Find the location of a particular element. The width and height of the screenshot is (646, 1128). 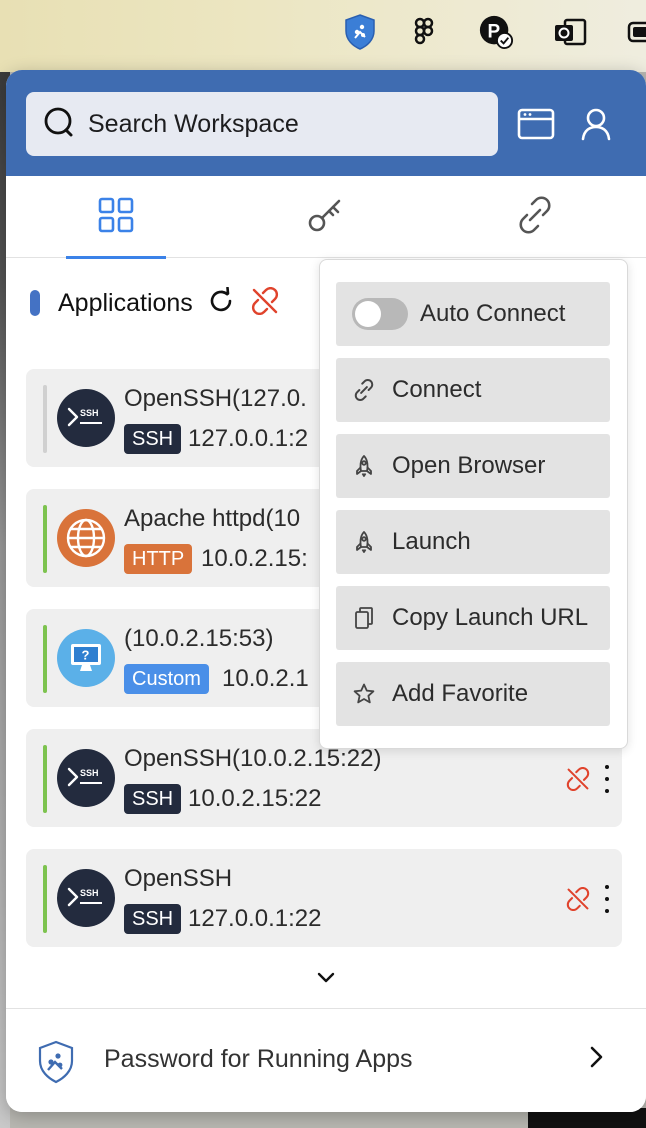

menu-item-add-favorite: Add Favorite is located at coordinates (473, 694).